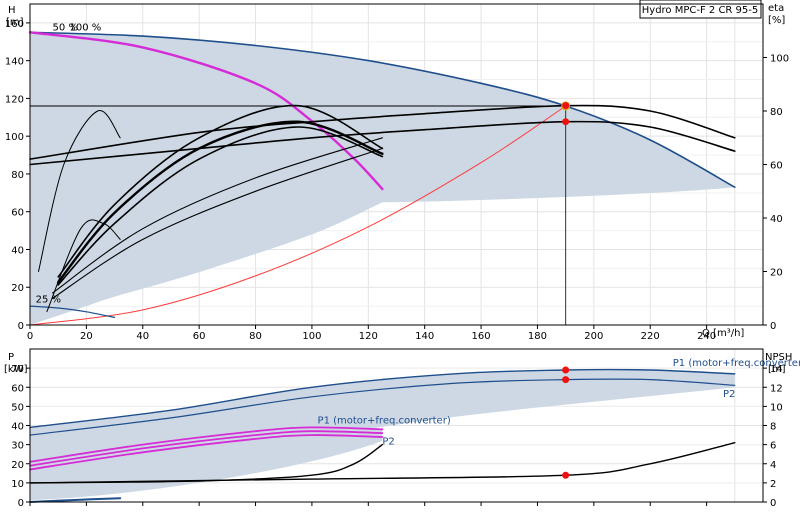 The height and width of the screenshot is (520, 800). I want to click on y-tick-label-right: 14, so click(776, 369).